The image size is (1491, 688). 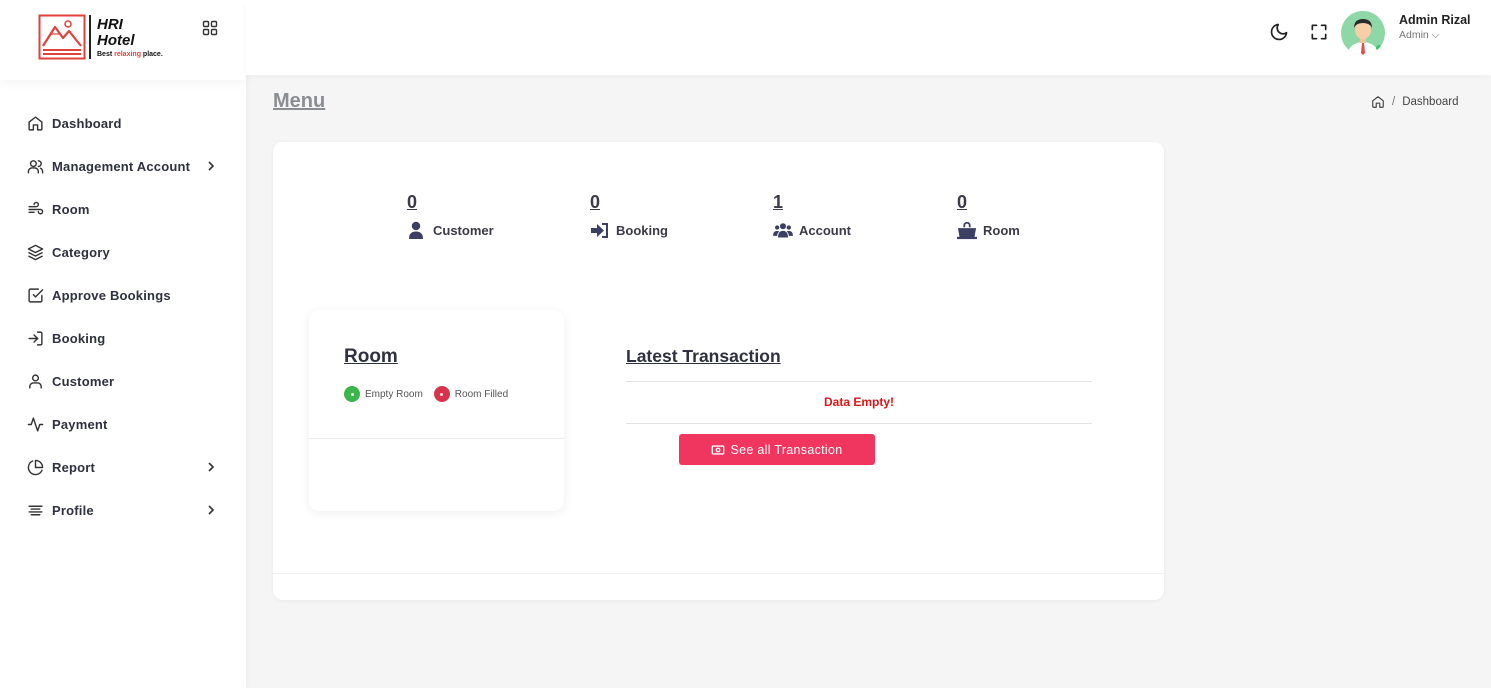 What do you see at coordinates (431, 394) in the screenshot?
I see `room-legend: Empty Room Room Filled` at bounding box center [431, 394].